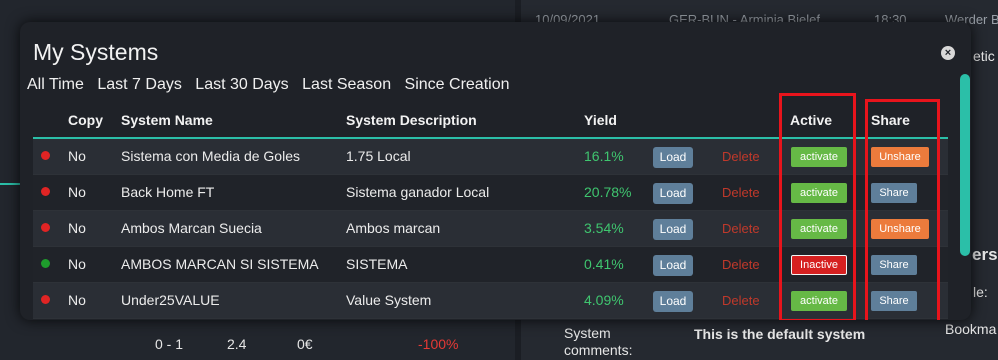  I want to click on system-name: Sistema con Media de Goles, so click(210, 156).